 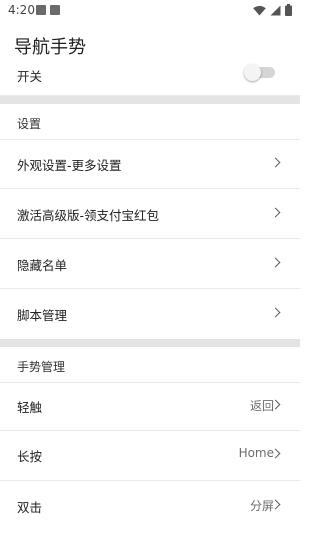 I want to click on gesture-item-label: 双击, so click(x=30, y=507).